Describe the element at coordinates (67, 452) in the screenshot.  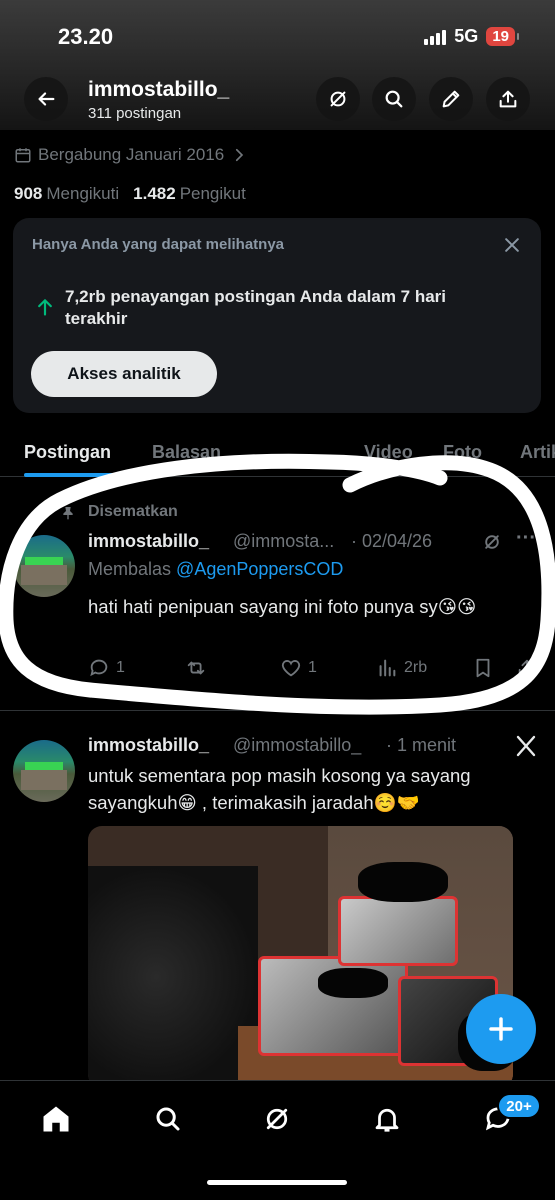
I see `tab-posts: Postingan` at that location.